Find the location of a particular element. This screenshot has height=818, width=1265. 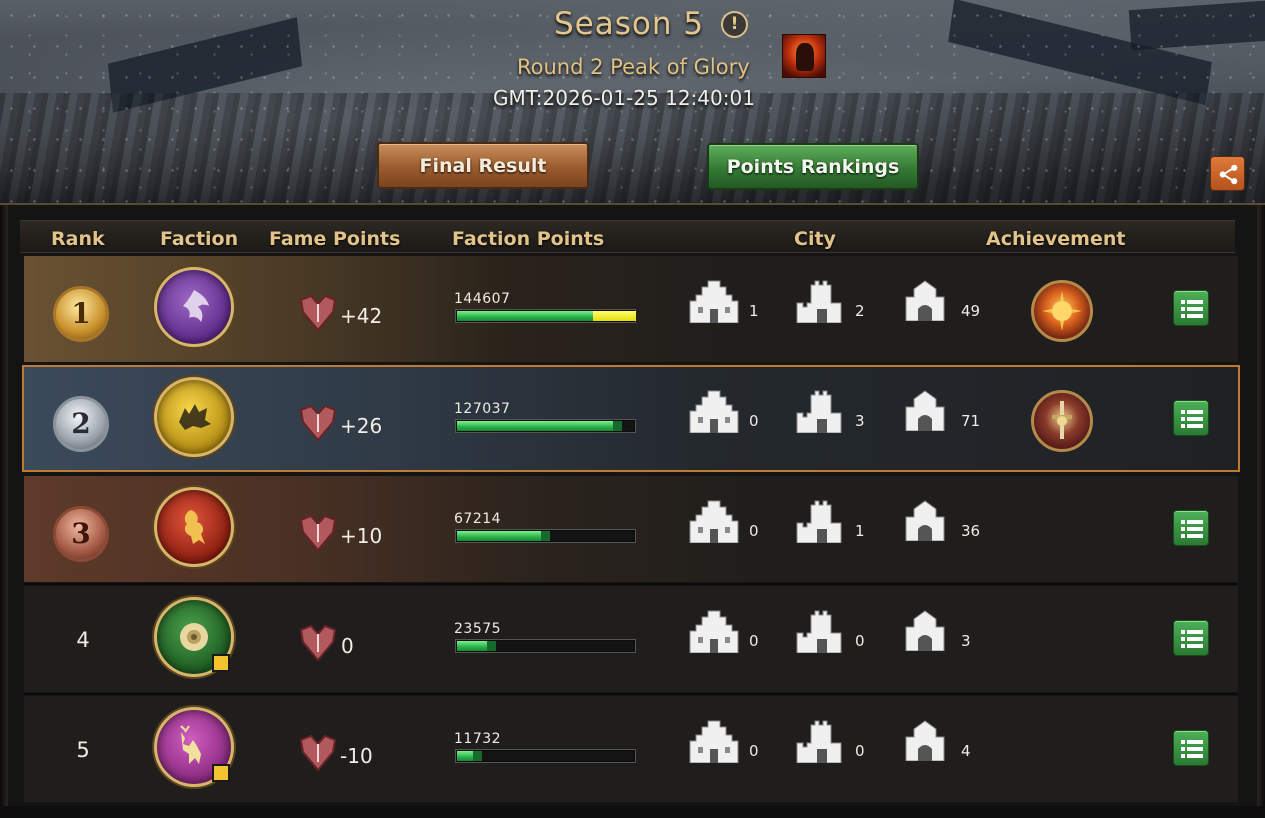

round-badge-icon is located at coordinates (804, 56).